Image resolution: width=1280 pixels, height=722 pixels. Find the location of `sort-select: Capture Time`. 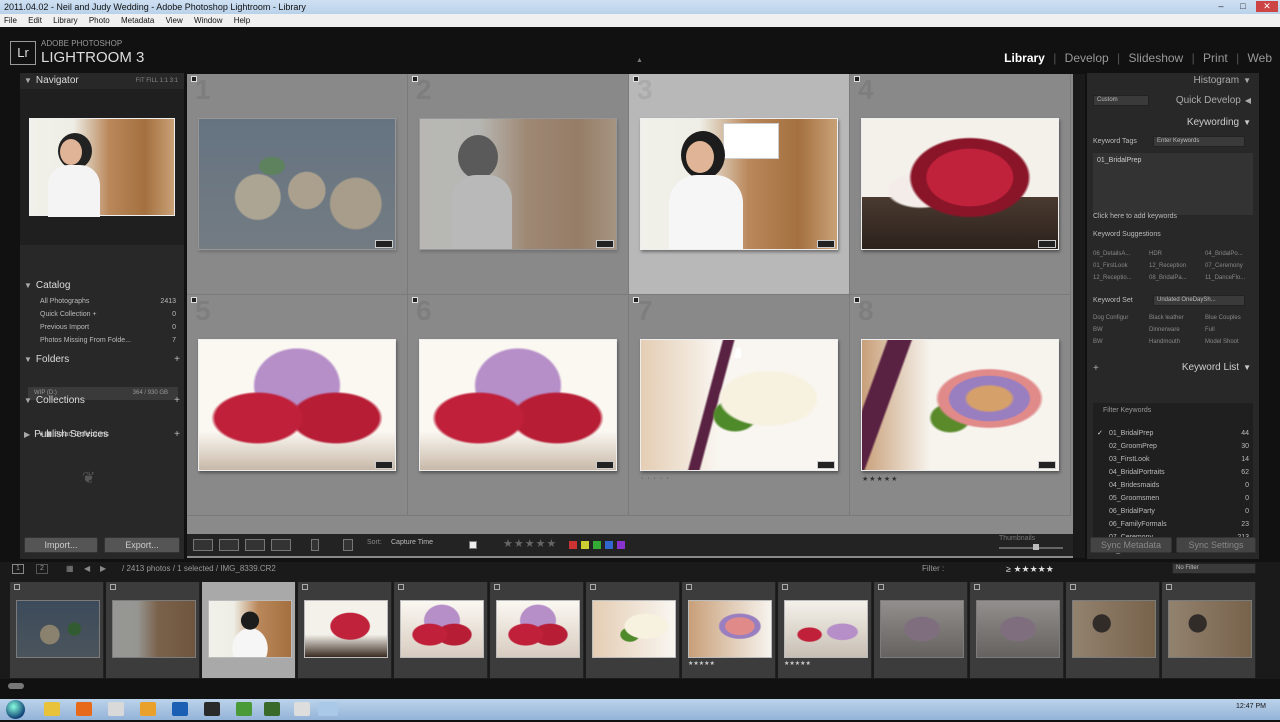

sort-select: Capture Time is located at coordinates (412, 542).